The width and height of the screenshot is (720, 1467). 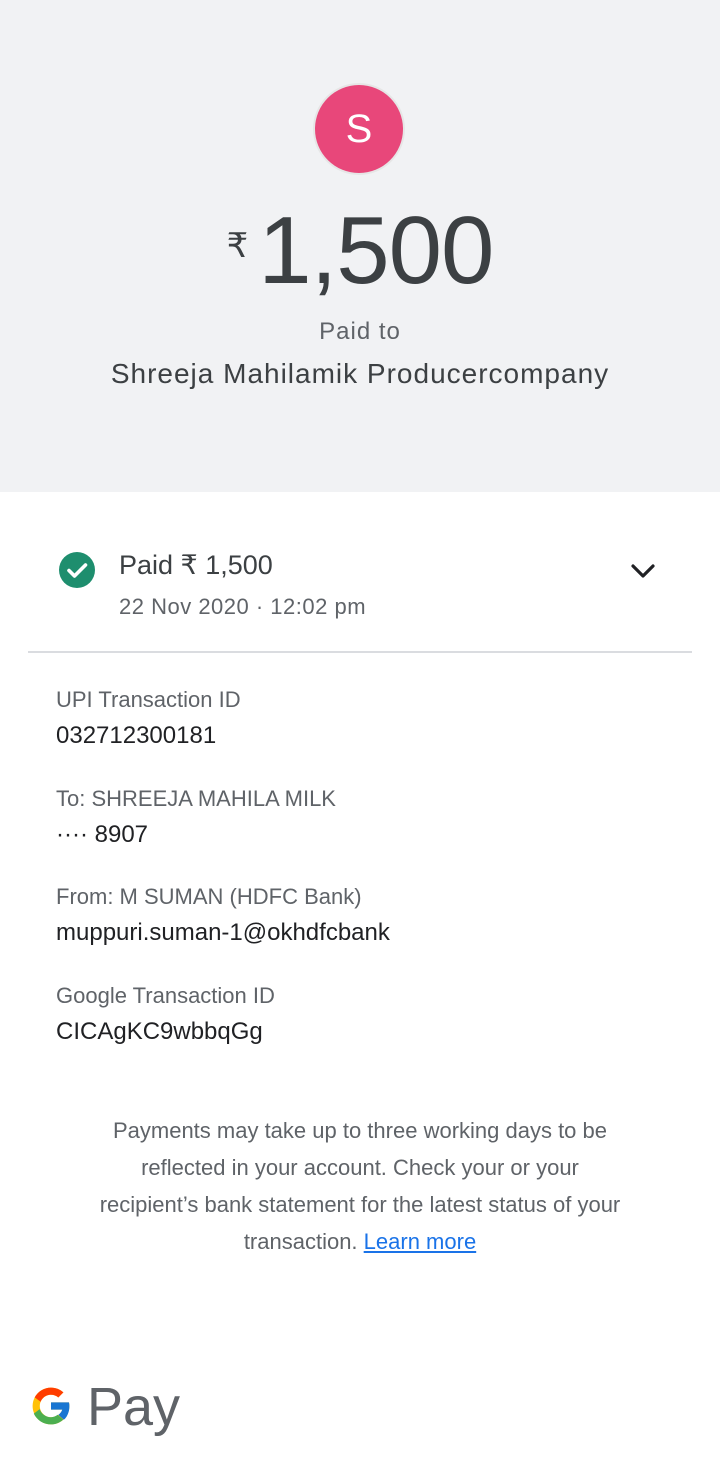 What do you see at coordinates (366, 1032) in the screenshot?
I see `detail-value: CICAgKC9wbbqGg` at bounding box center [366, 1032].